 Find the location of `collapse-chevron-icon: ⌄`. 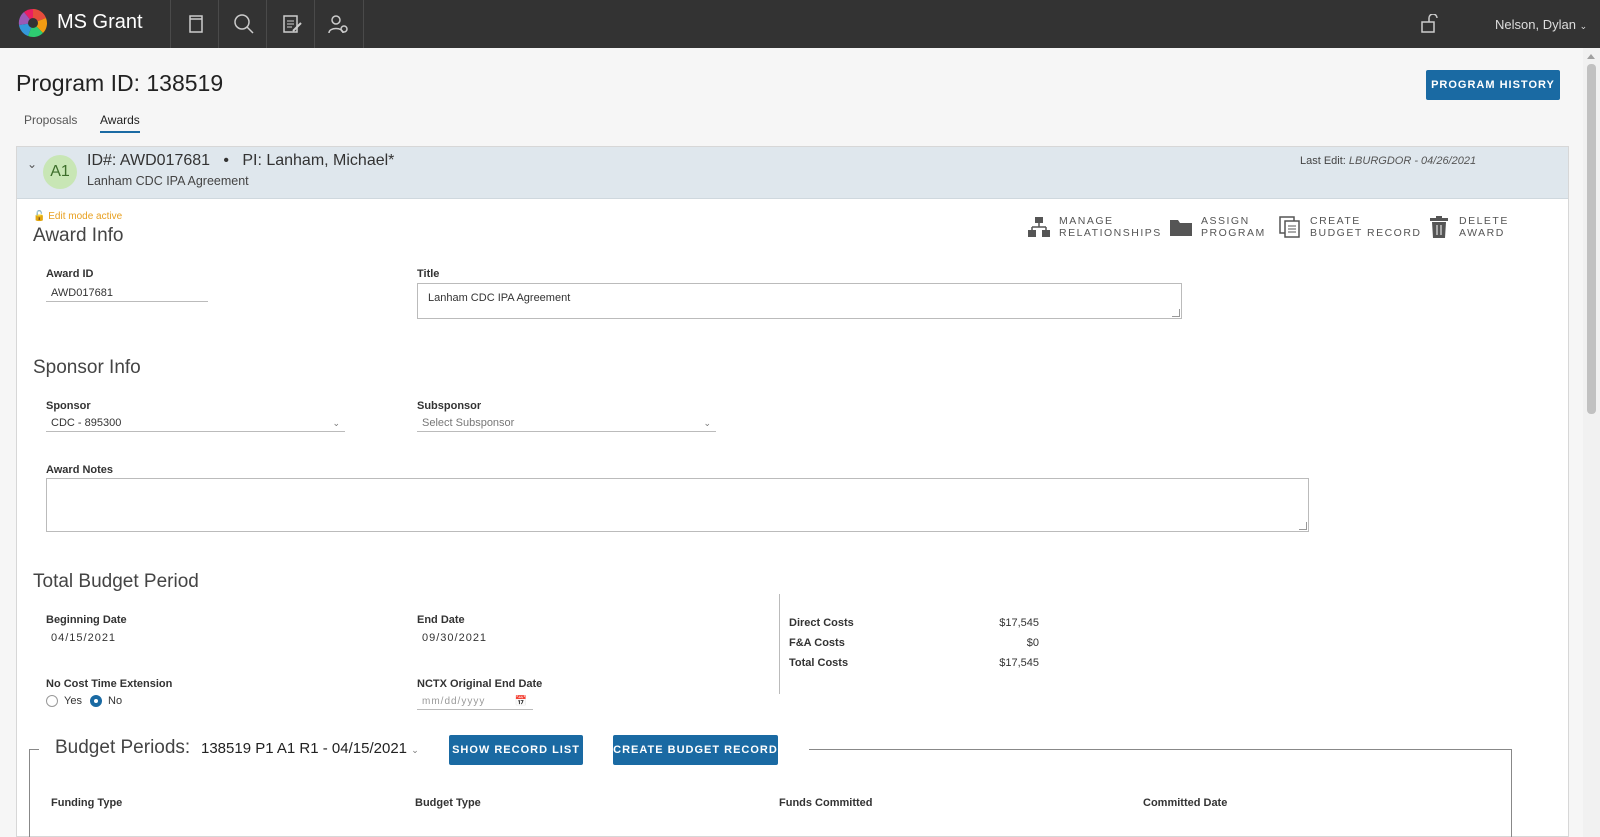

collapse-chevron-icon: ⌄ is located at coordinates (32, 164).